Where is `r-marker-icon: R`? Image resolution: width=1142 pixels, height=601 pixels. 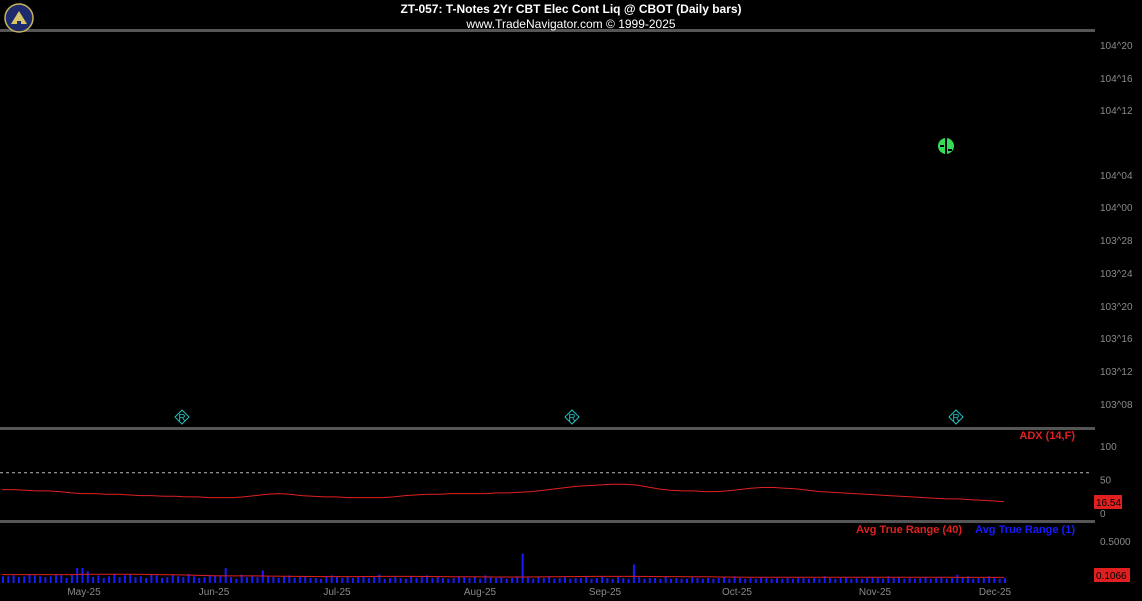 r-marker-icon: R is located at coordinates (956, 417).